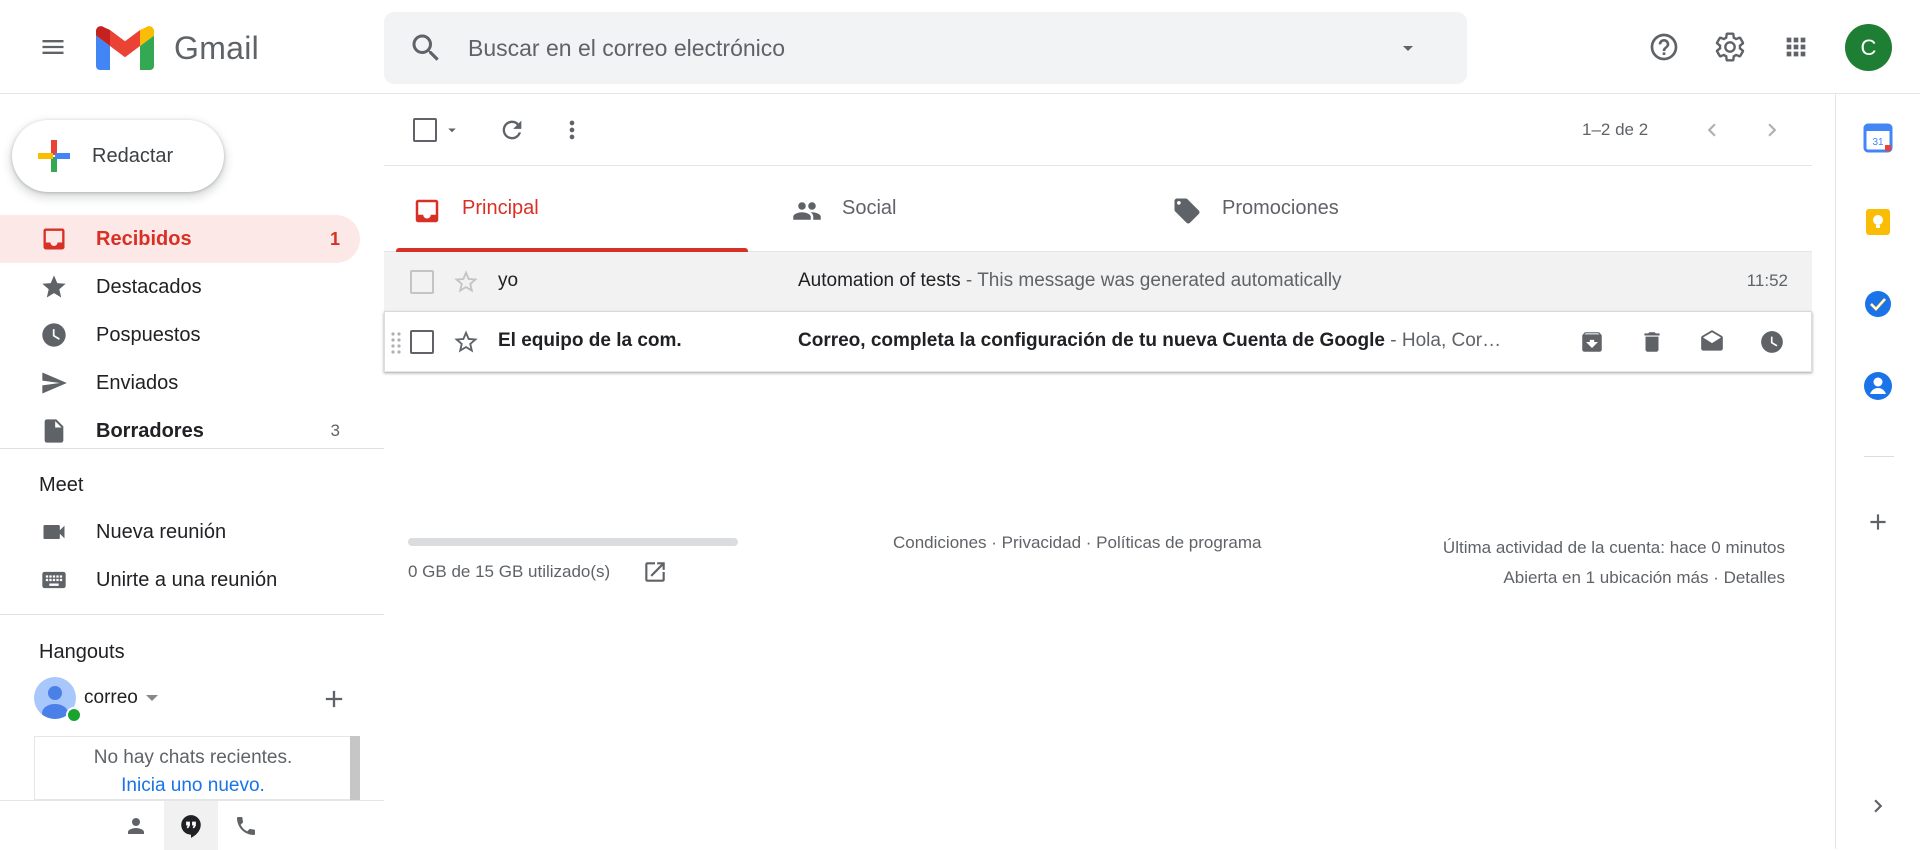 This screenshot has height=850, width=1920. I want to click on trash-icon, so click(1652, 342).